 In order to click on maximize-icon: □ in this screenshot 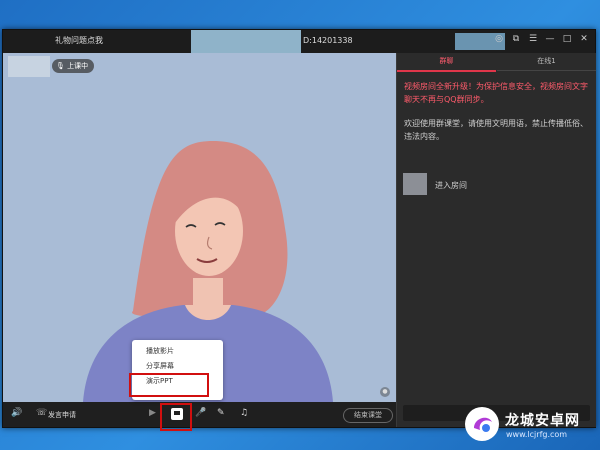, I will do `click(567, 39)`.